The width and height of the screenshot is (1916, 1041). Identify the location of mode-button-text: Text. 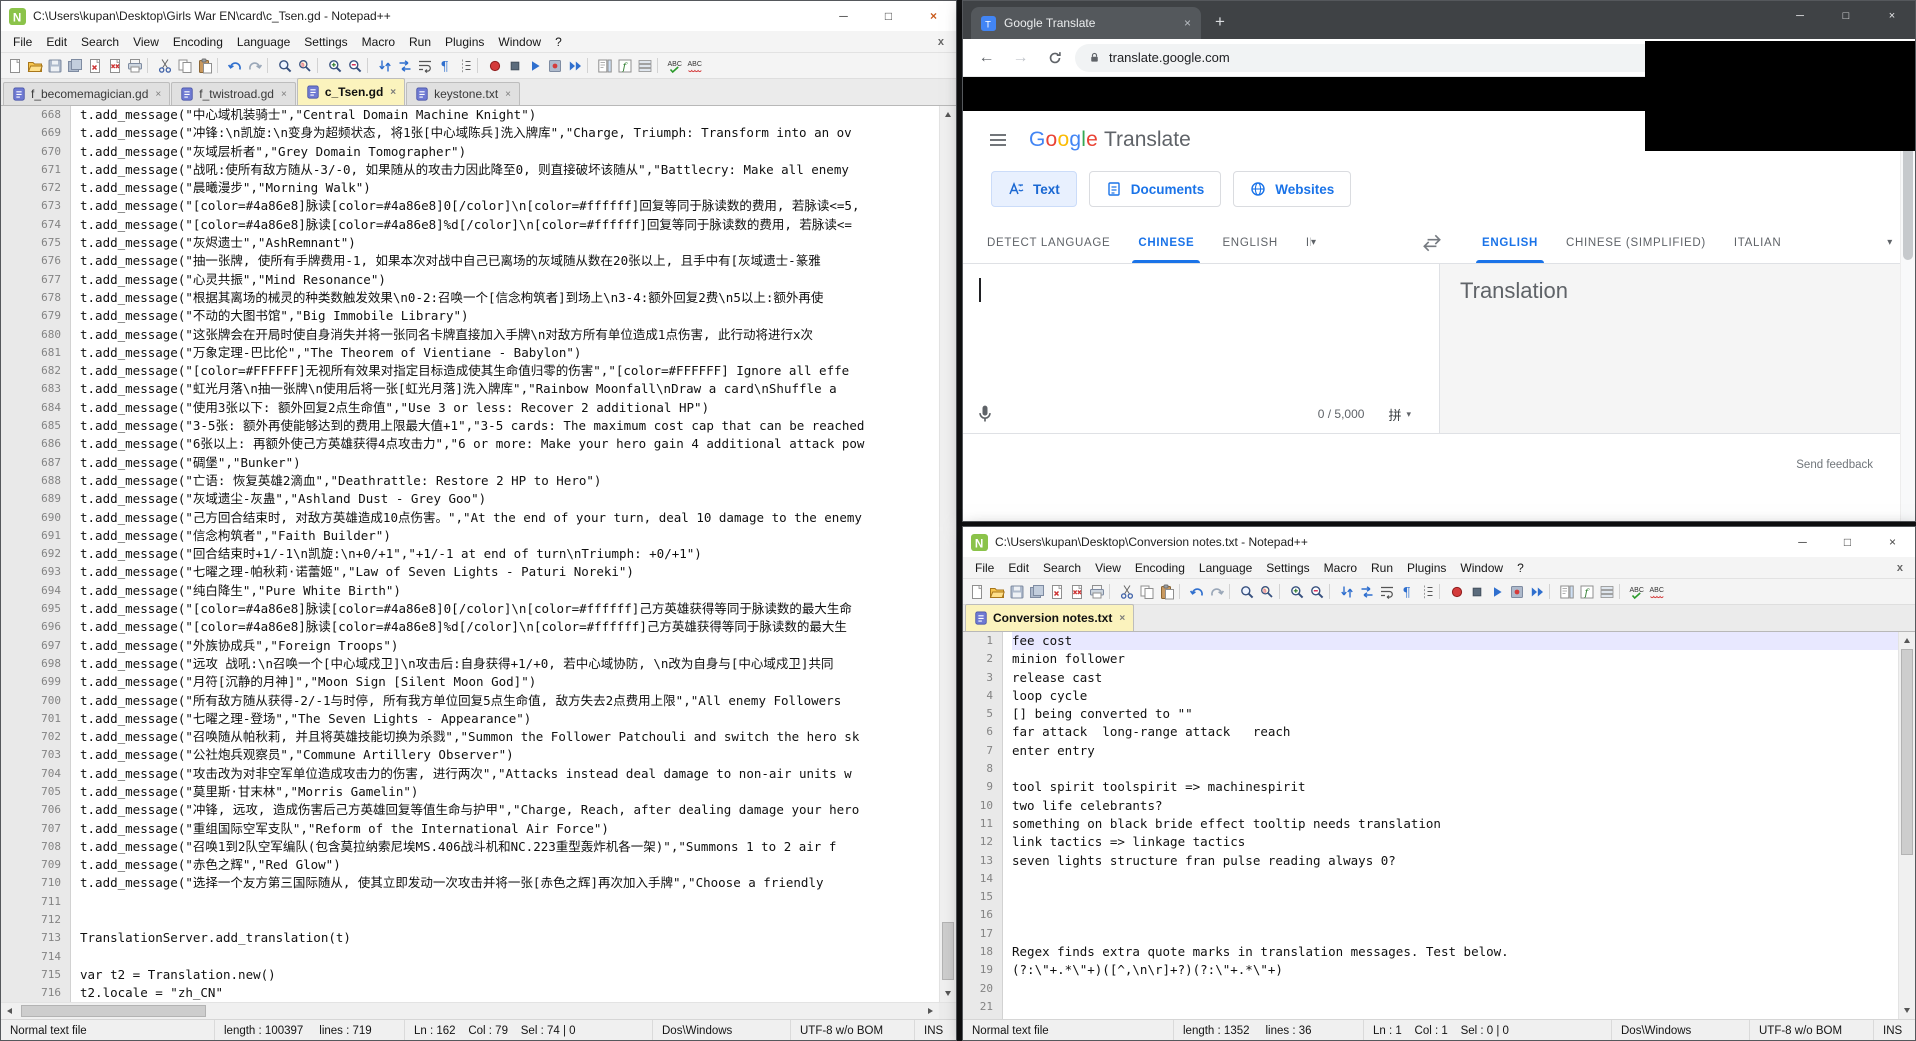
(1034, 189).